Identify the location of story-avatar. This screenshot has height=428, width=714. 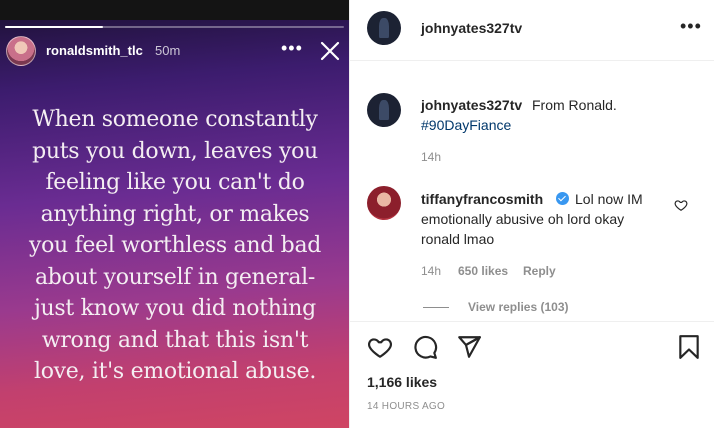
(21, 51).